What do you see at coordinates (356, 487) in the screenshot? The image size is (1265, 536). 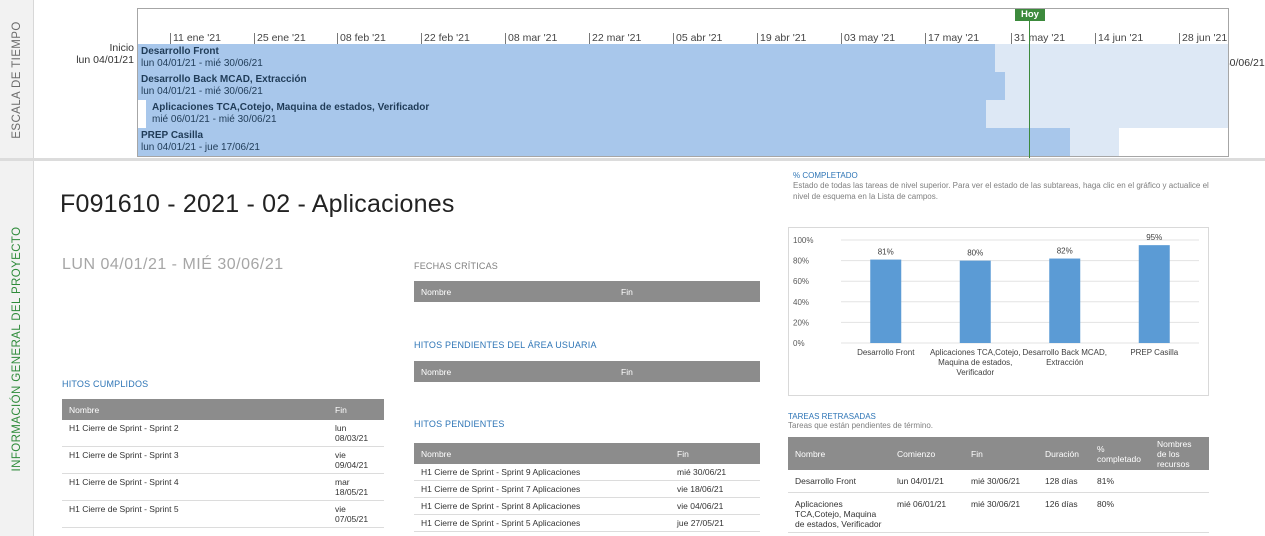 I see `cell-end: mar 18/05/21` at bounding box center [356, 487].